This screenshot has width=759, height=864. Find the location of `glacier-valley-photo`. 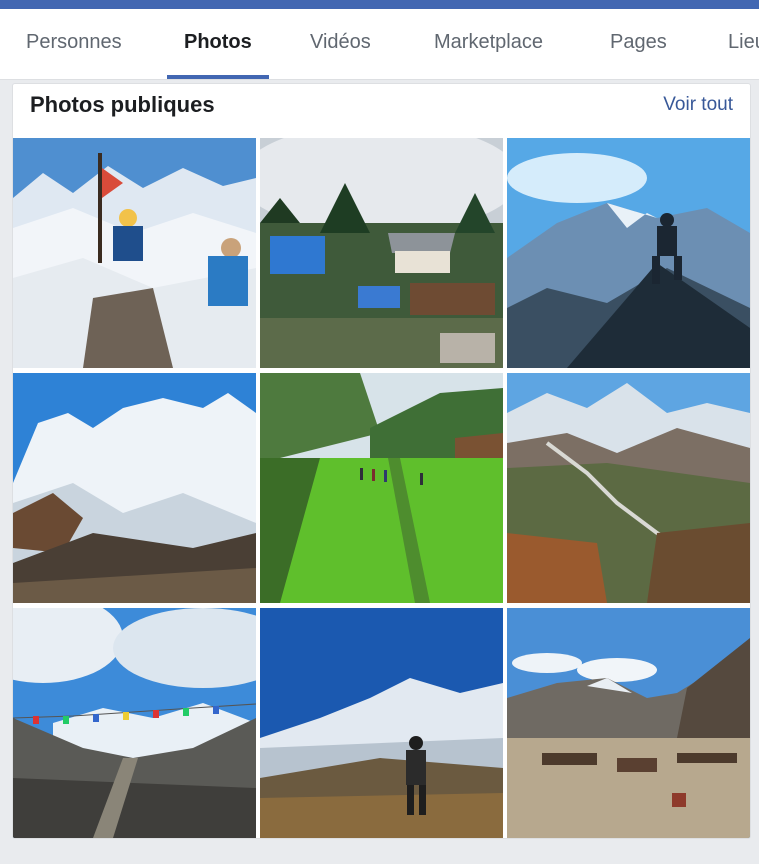

glacier-valley-photo is located at coordinates (628, 488).